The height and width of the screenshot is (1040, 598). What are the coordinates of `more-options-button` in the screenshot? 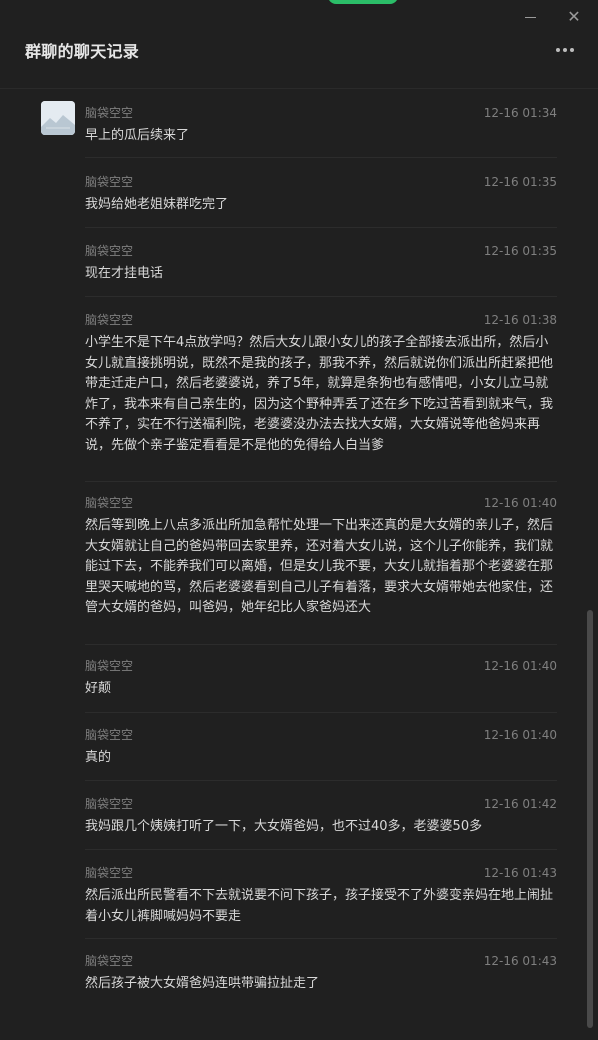 It's located at (565, 49).